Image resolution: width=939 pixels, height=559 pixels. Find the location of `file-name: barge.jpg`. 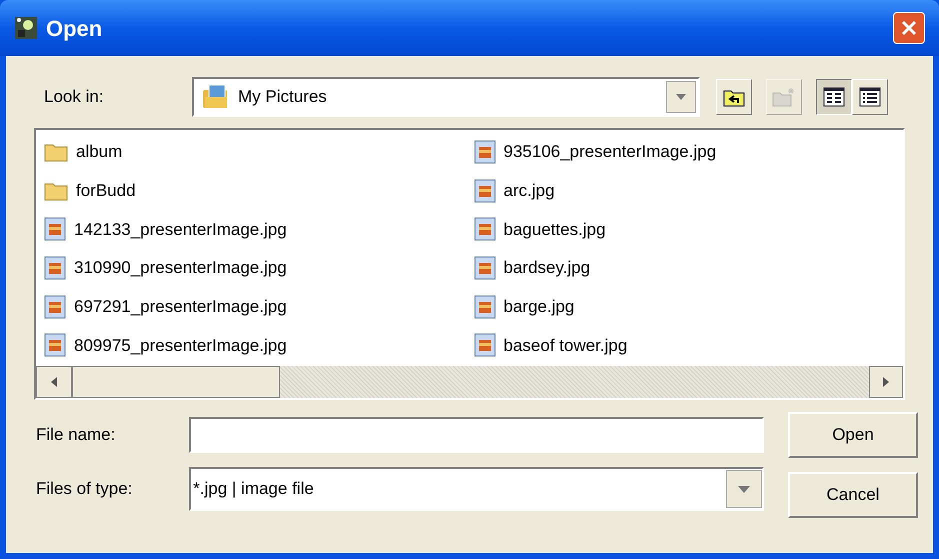

file-name: barge.jpg is located at coordinates (539, 307).